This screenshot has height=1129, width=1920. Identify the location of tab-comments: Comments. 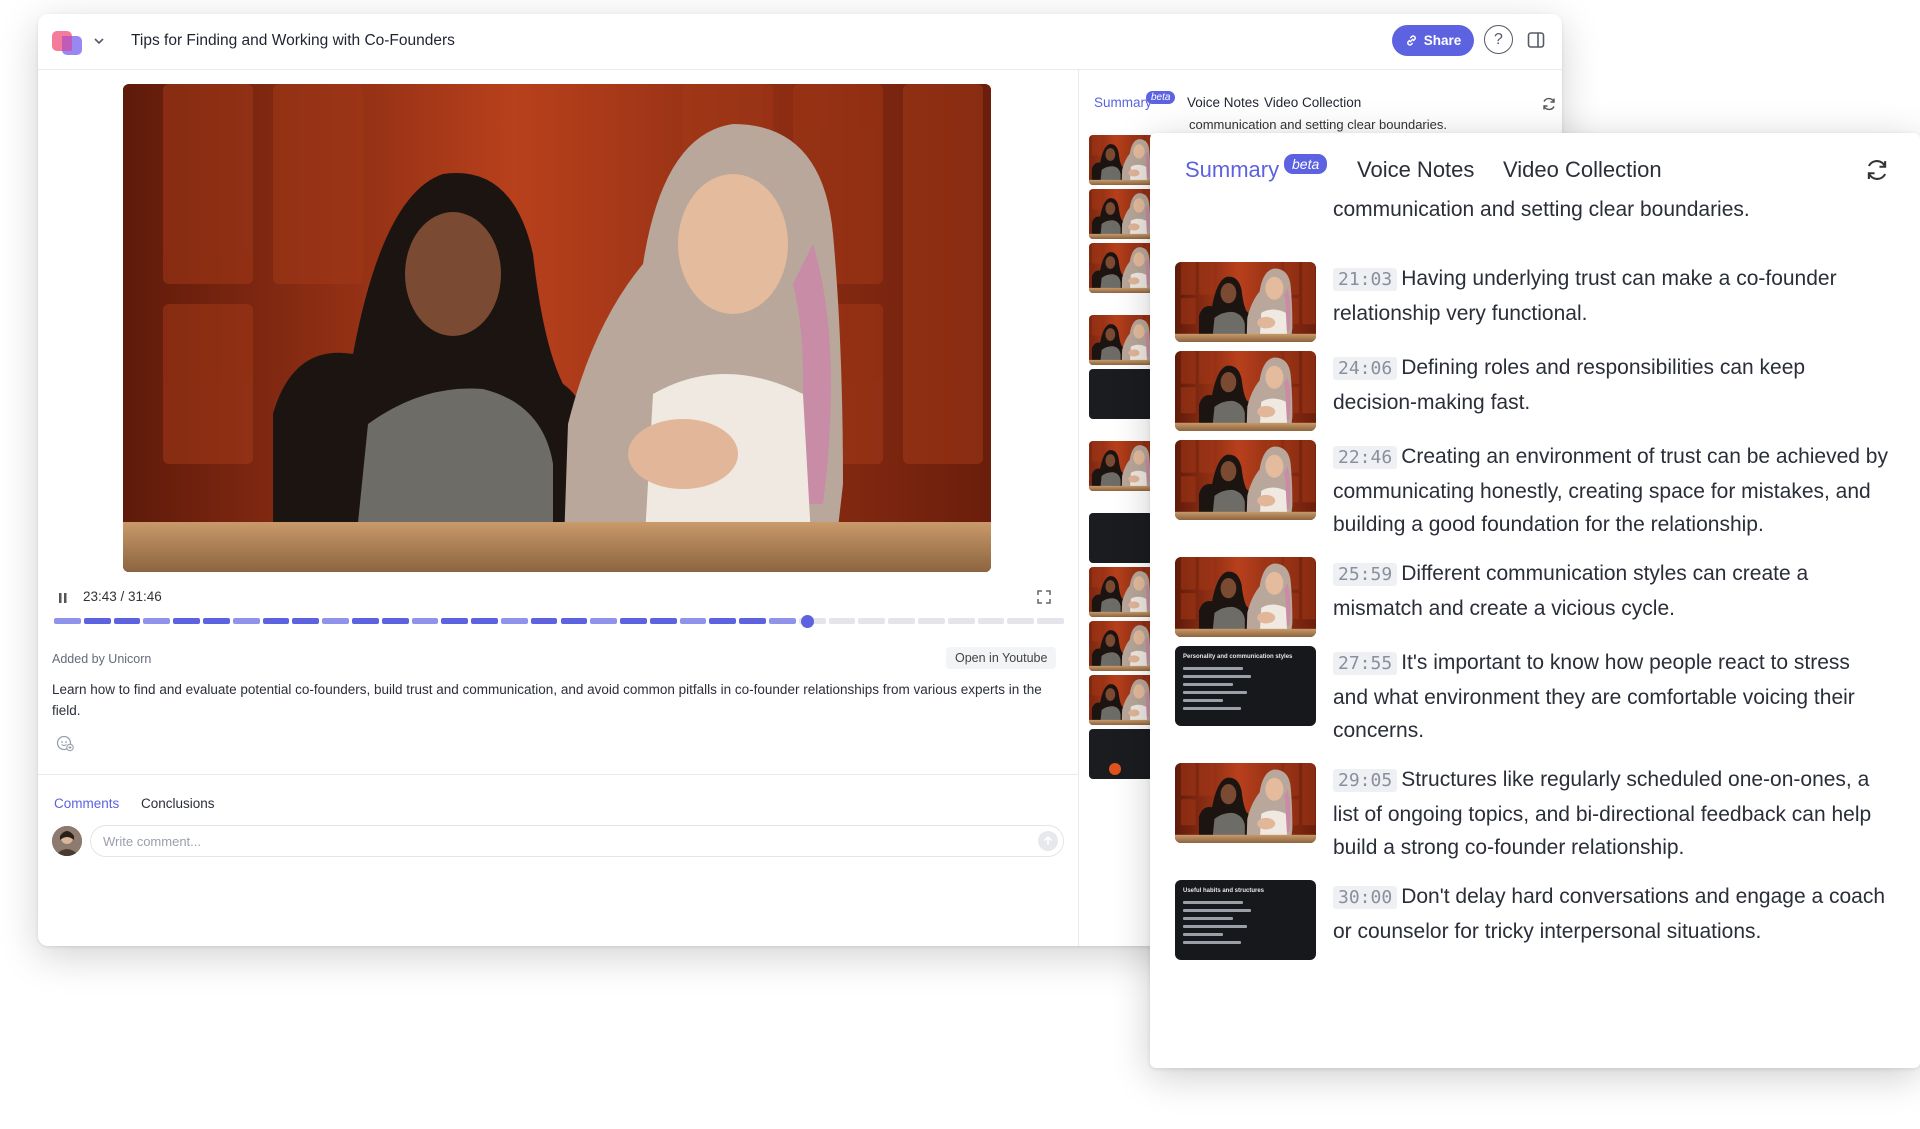
(86, 803).